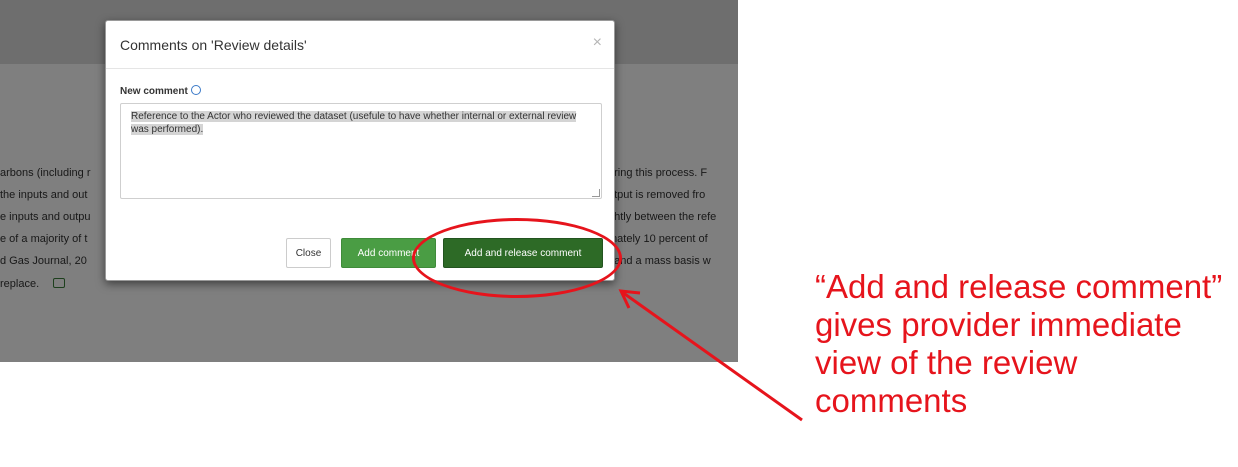 This screenshot has height=467, width=1238. Describe the element at coordinates (213, 45) in the screenshot. I see `dialog-title: Comments on 'Review details'` at that location.